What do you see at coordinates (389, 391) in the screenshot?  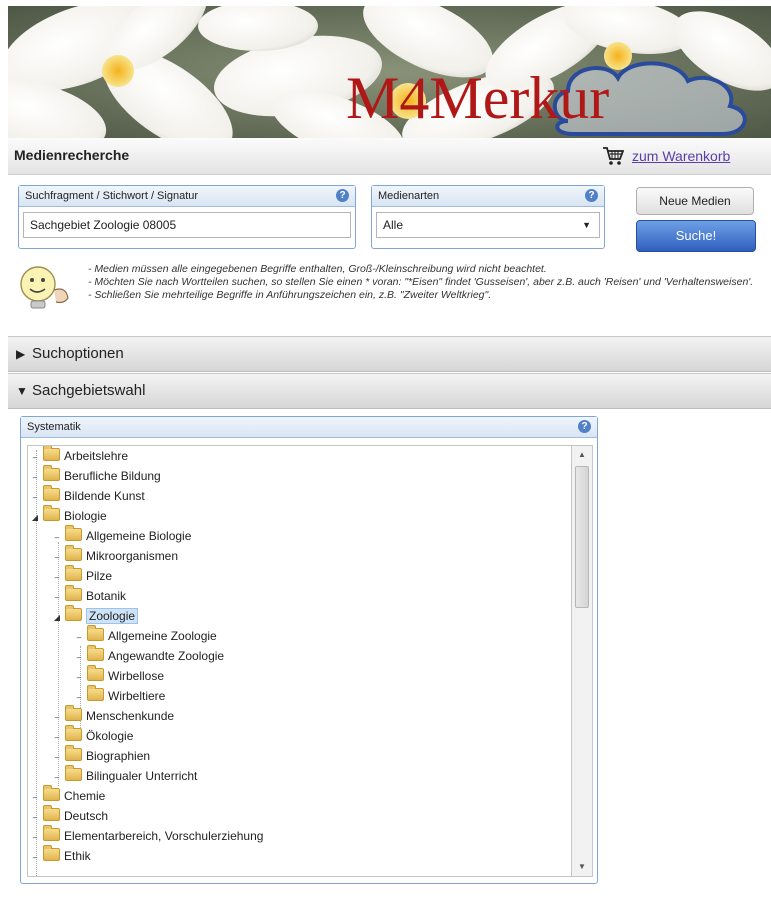 I see `subject-selection-toggle: ▼ Sachgebietswahl` at bounding box center [389, 391].